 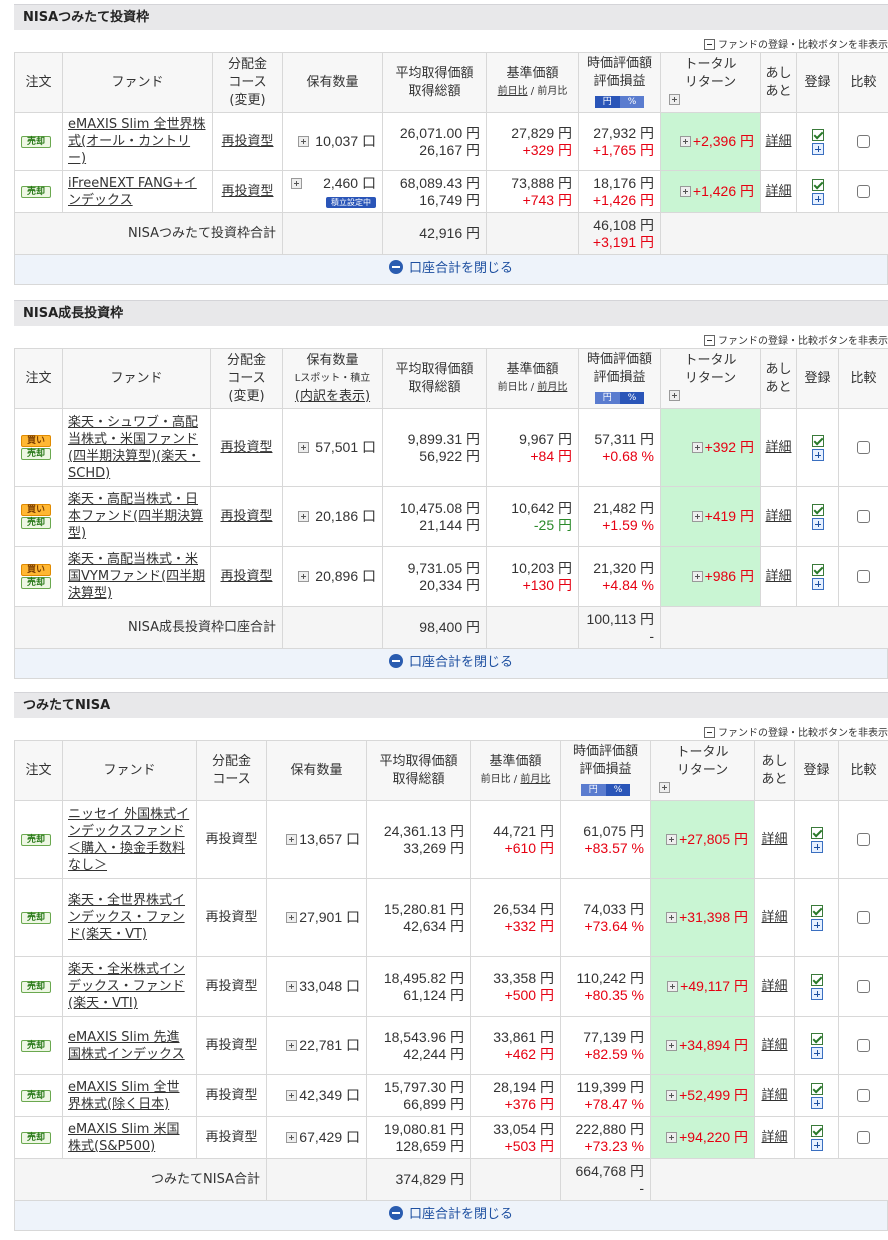 What do you see at coordinates (129, 1045) in the screenshot?
I see `fund-name-link: eMAXIS Slim 先進国株式インデックス` at bounding box center [129, 1045].